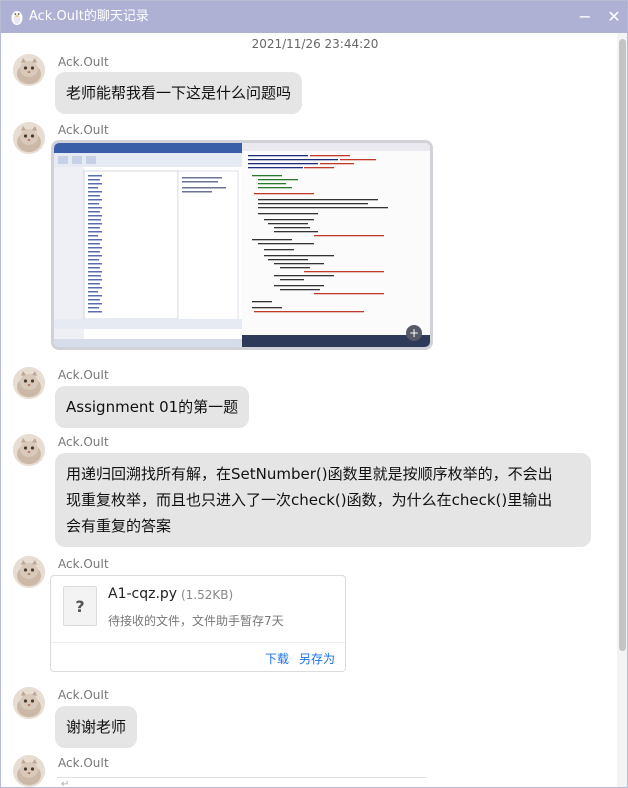 Image resolution: width=628 pixels, height=788 pixels. Describe the element at coordinates (315, 44) in the screenshot. I see `message-timestamp: 2021/11/26 23:44:20` at that location.